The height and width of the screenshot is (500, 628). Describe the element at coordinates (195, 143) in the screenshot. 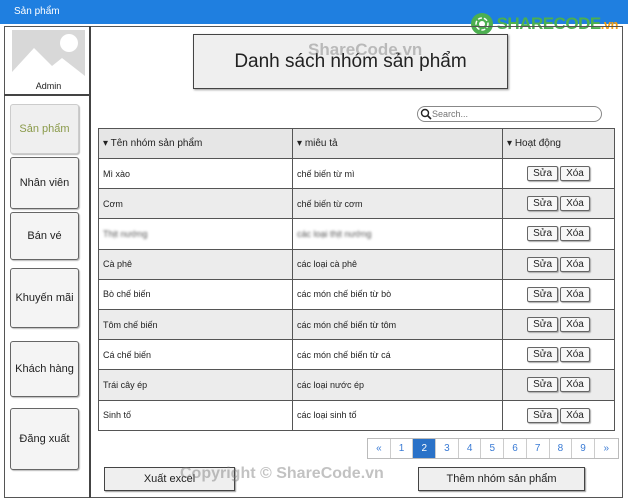

I see `column-header-name: ▾ Tên nhóm sản phẩm` at that location.